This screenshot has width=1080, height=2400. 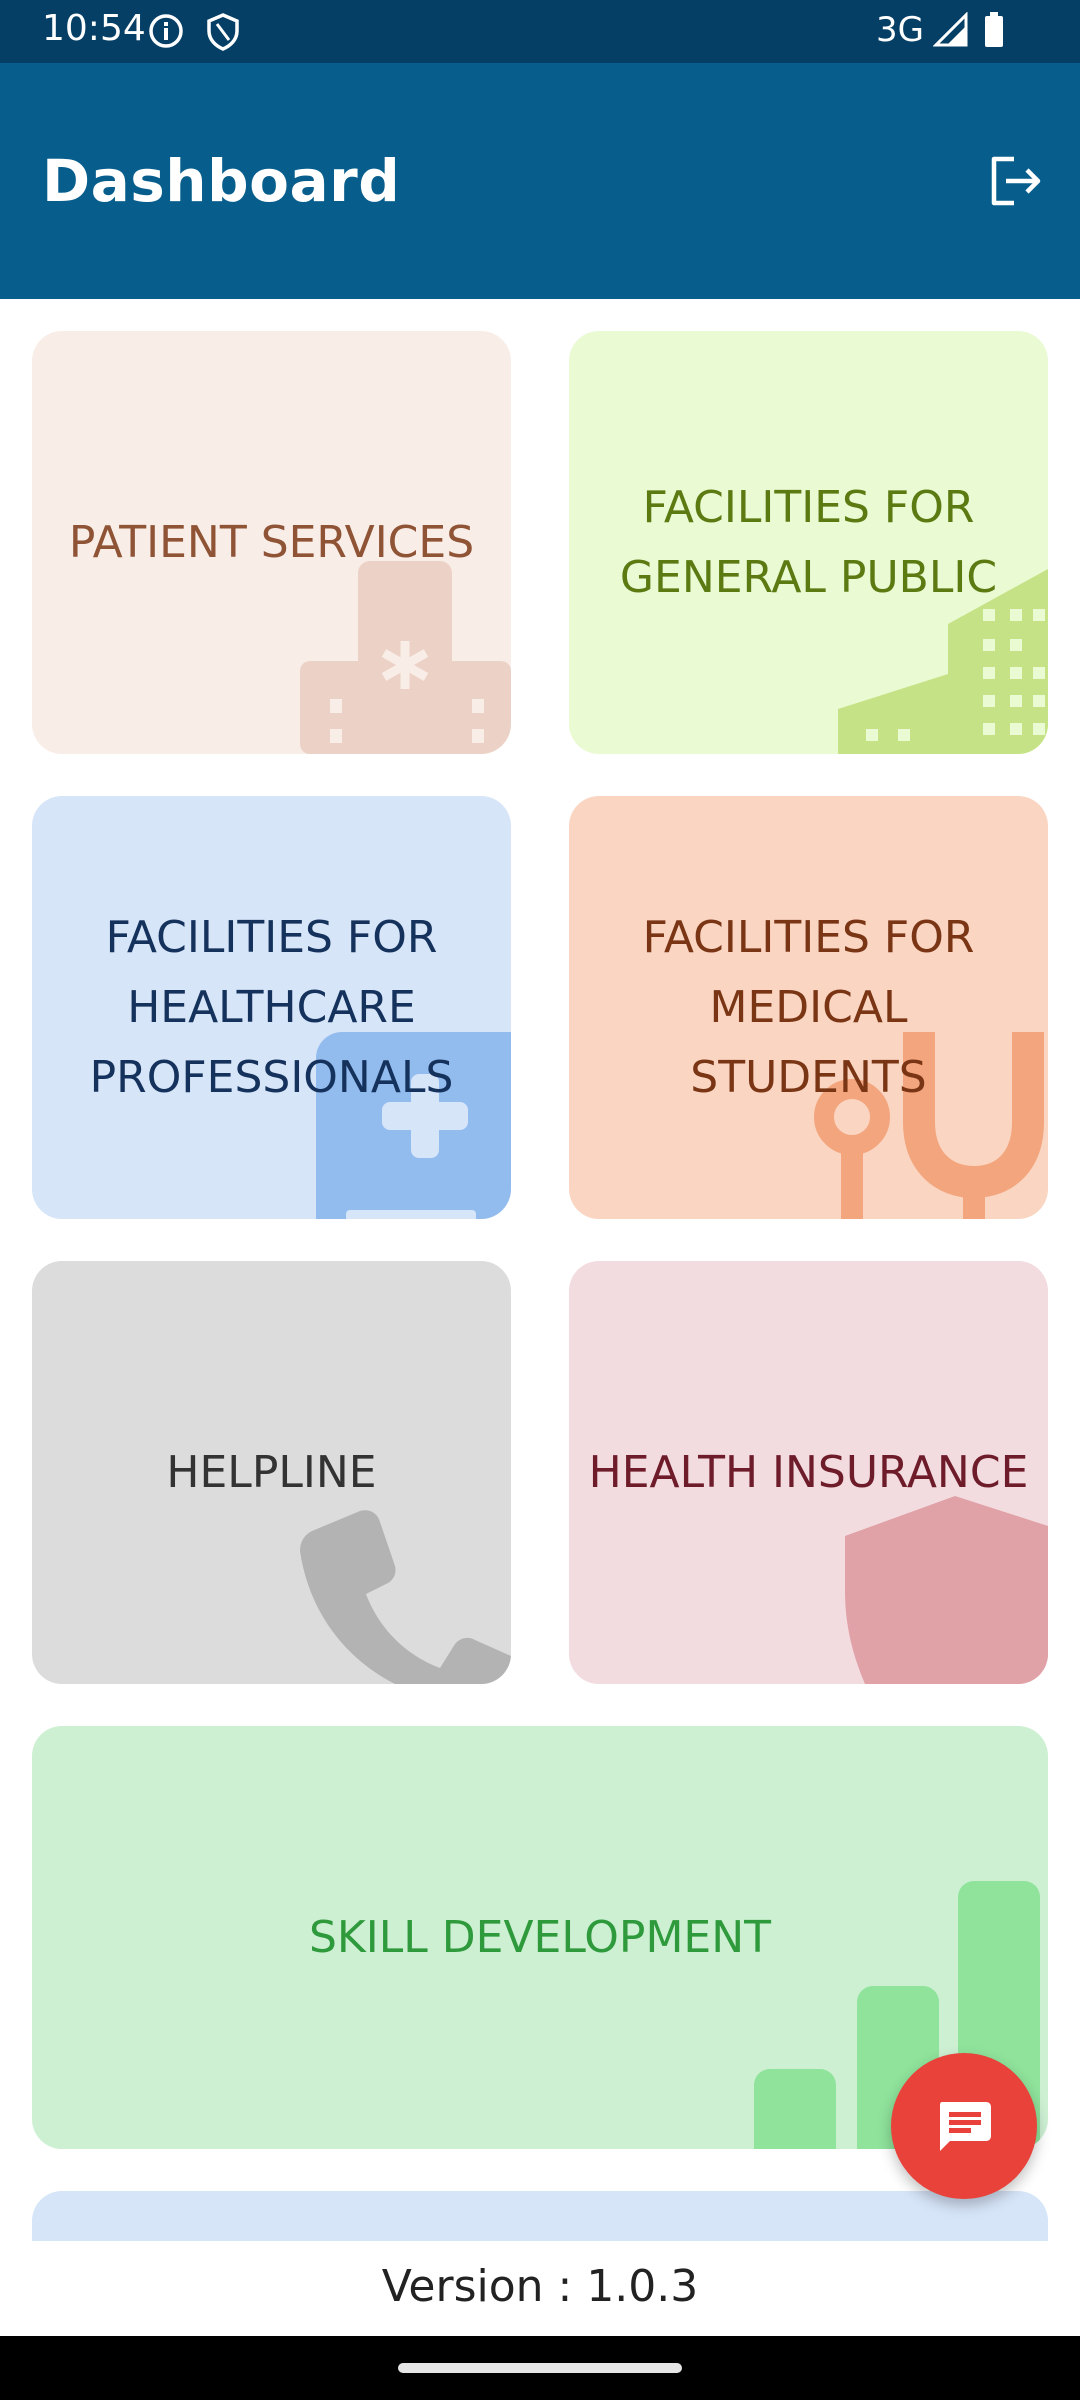 What do you see at coordinates (540, 2216) in the screenshot?
I see `tile-partial` at bounding box center [540, 2216].